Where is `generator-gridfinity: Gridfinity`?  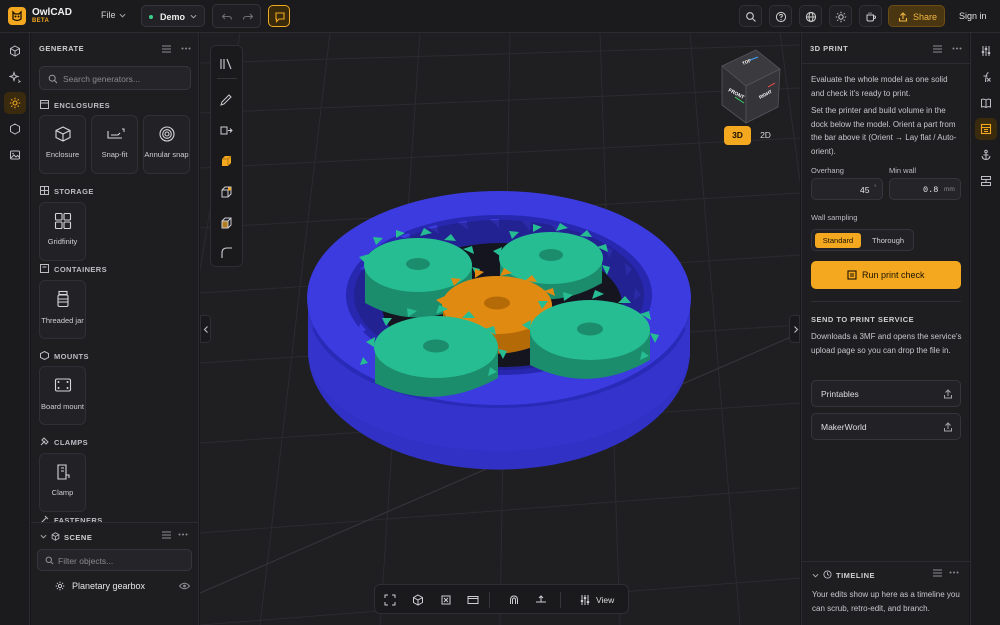
generator-gridfinity: Gridfinity is located at coordinates (62, 231).